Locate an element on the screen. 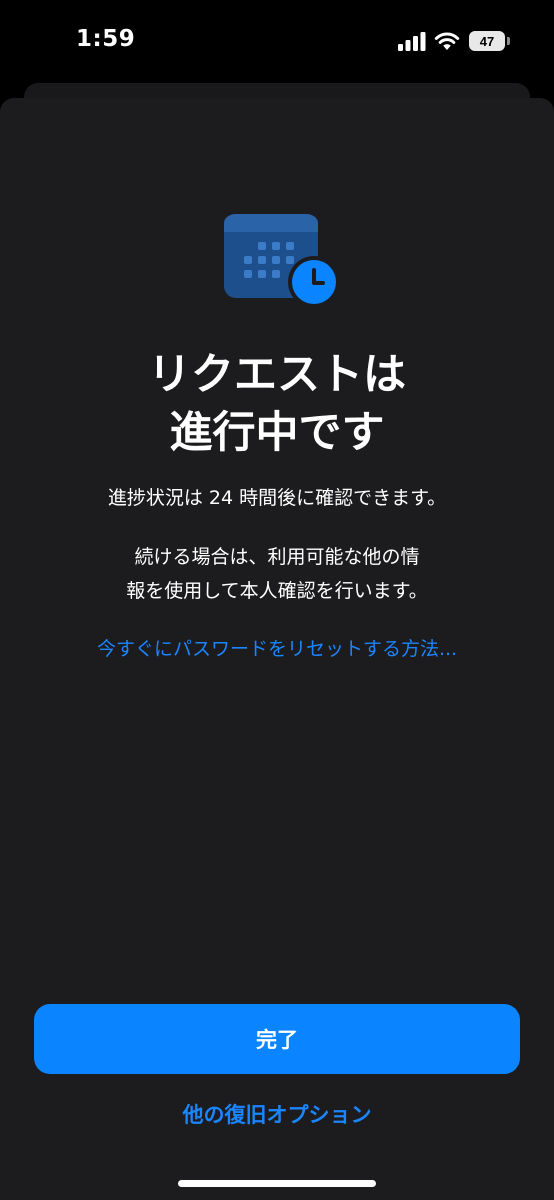  continue-description: 続ける場合は、利用可能な他の情 報を使用して本人確認を行います。 is located at coordinates (277, 574).